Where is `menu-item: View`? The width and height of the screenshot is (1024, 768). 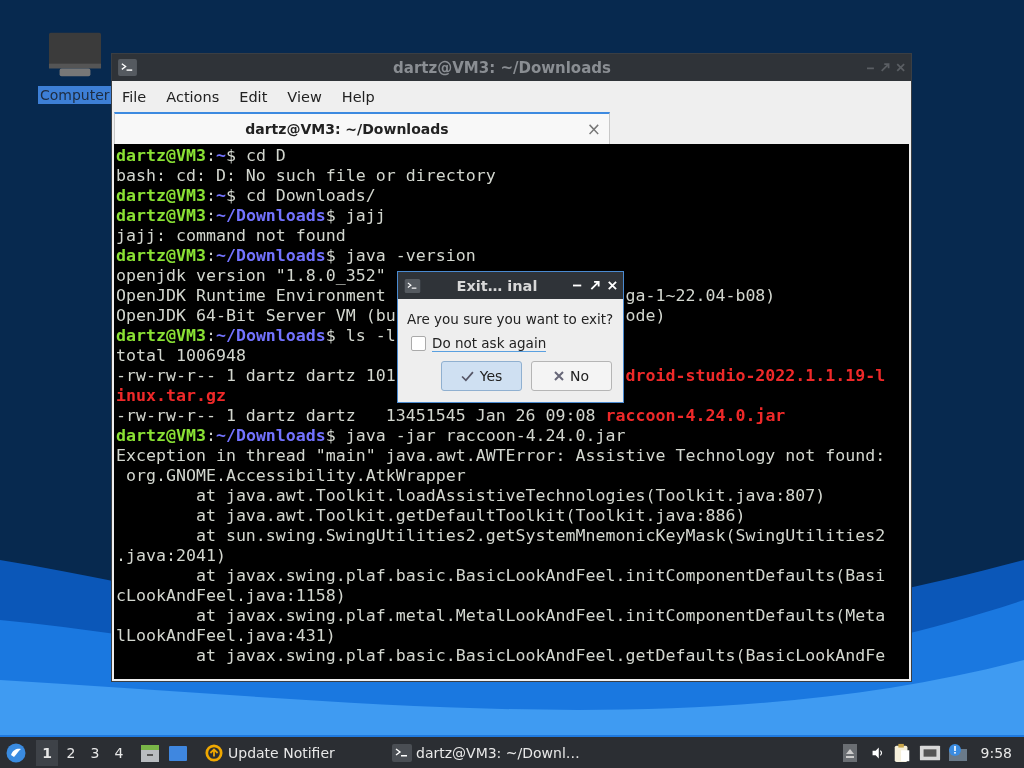 menu-item: View is located at coordinates (304, 96).